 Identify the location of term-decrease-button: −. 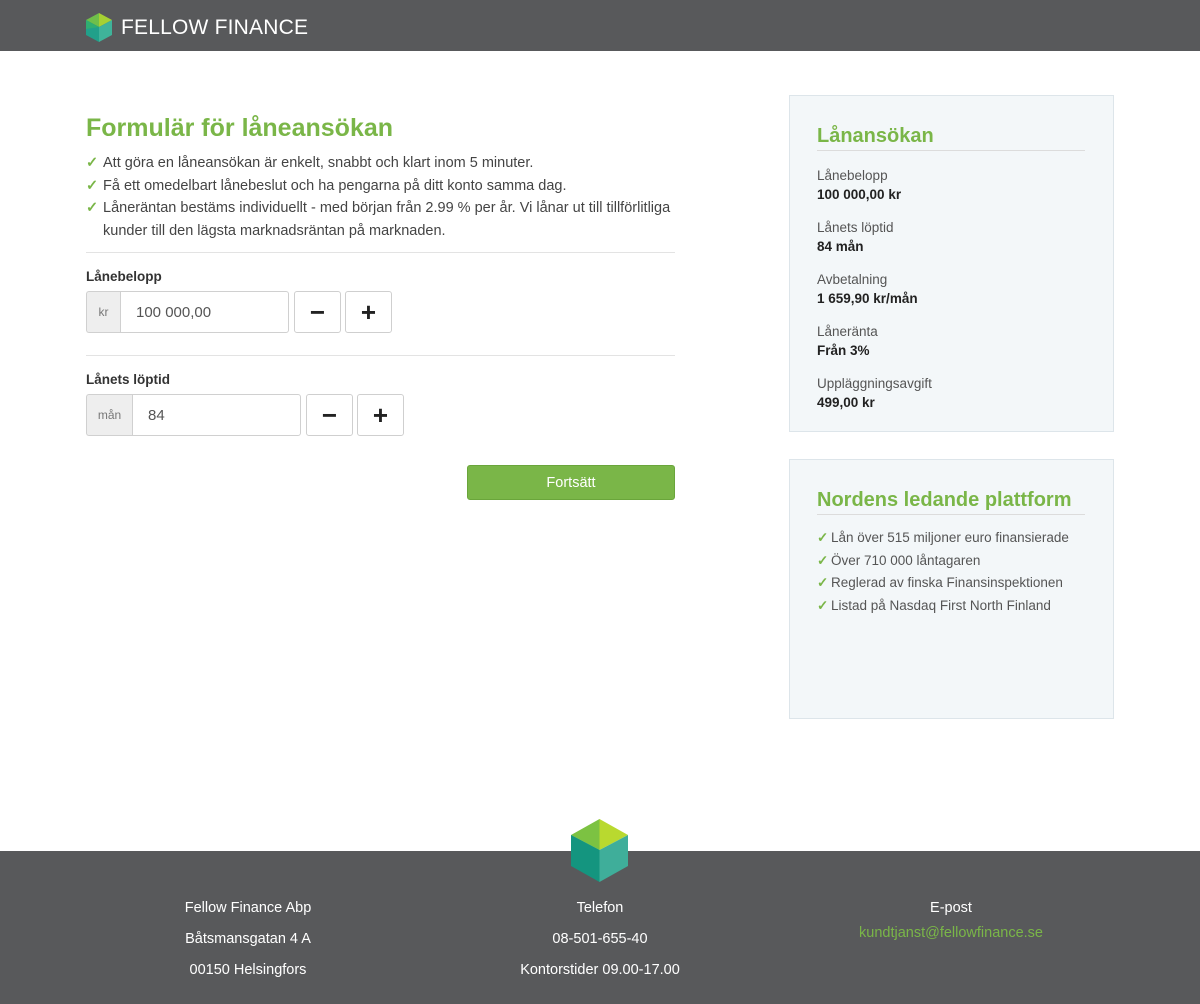
(329, 415).